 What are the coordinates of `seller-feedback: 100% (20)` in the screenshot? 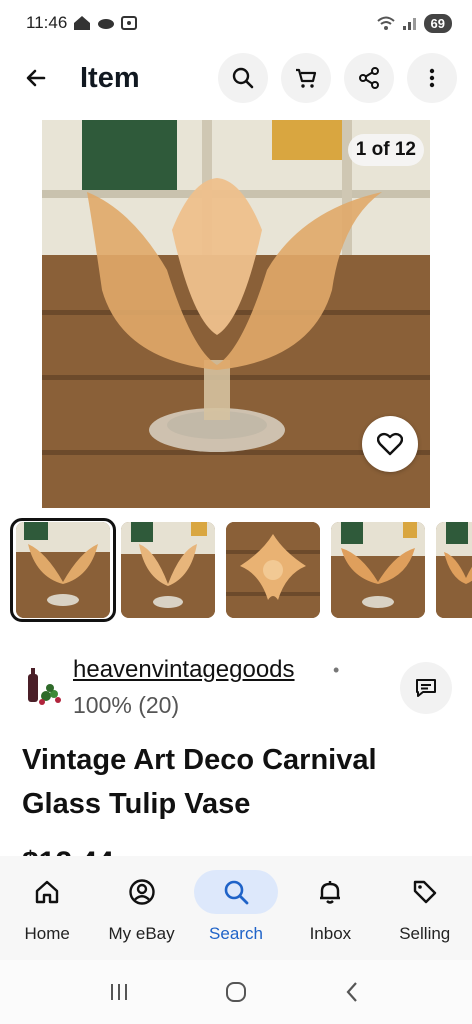 It's located at (126, 705).